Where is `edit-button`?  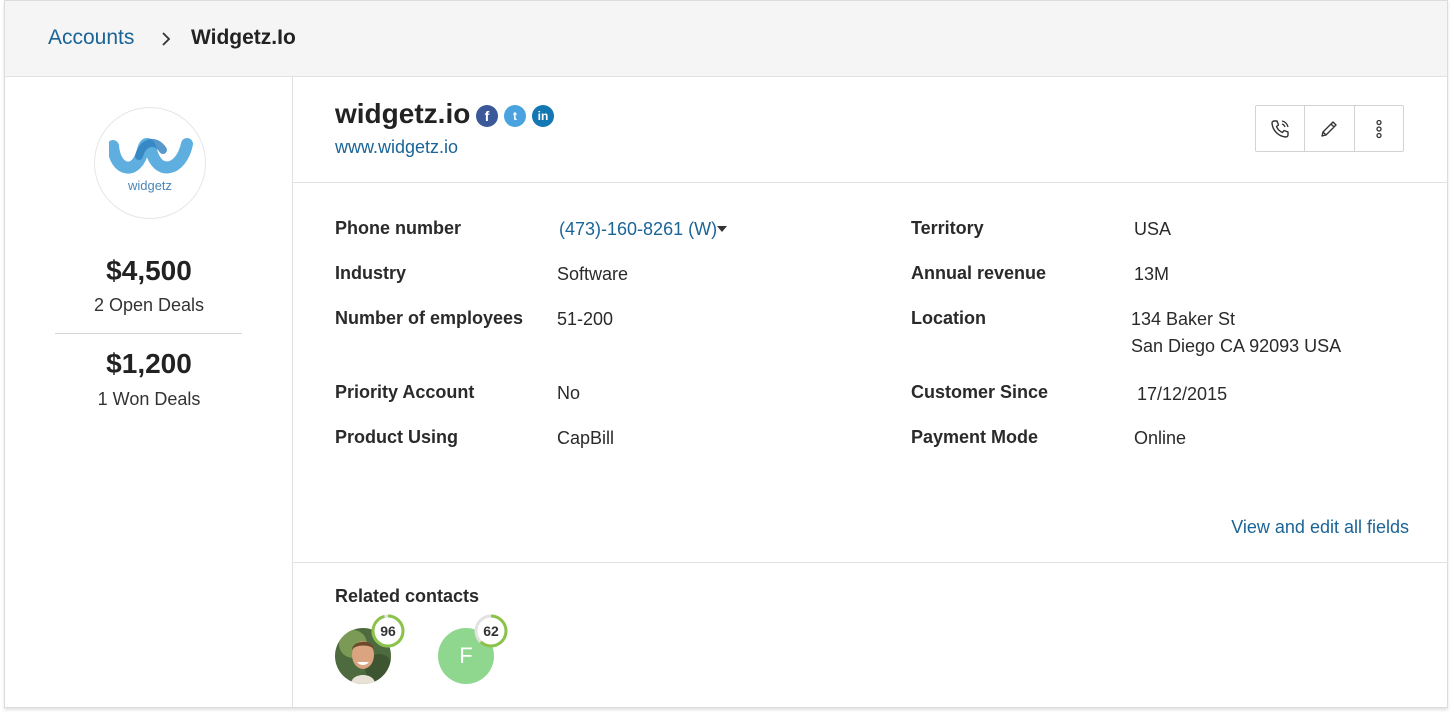
edit-button is located at coordinates (1328, 128).